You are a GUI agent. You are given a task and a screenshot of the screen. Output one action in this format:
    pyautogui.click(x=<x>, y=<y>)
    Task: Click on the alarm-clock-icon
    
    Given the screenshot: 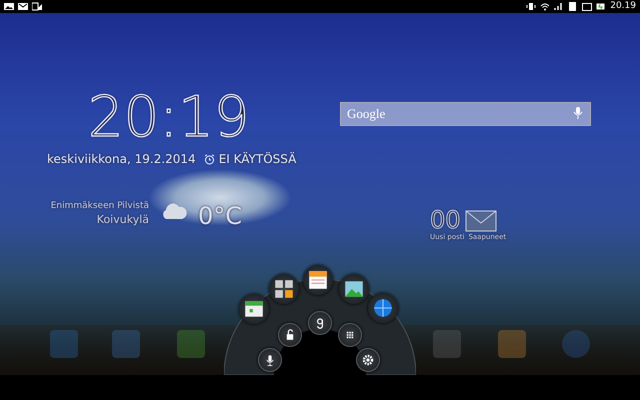 What is the action you would take?
    pyautogui.click(x=209, y=159)
    